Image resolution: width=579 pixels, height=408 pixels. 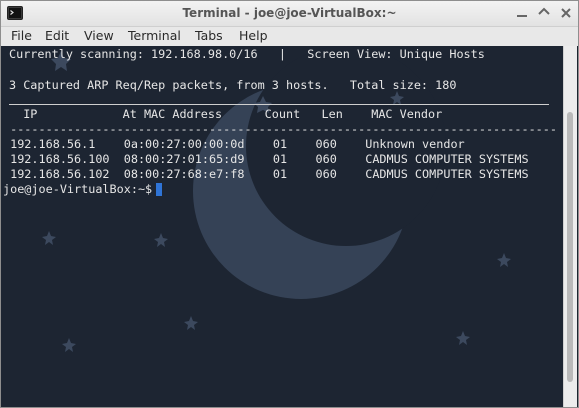 I want to click on menu-bar: File Edit View Terminal Tabs Help, so click(x=289, y=36).